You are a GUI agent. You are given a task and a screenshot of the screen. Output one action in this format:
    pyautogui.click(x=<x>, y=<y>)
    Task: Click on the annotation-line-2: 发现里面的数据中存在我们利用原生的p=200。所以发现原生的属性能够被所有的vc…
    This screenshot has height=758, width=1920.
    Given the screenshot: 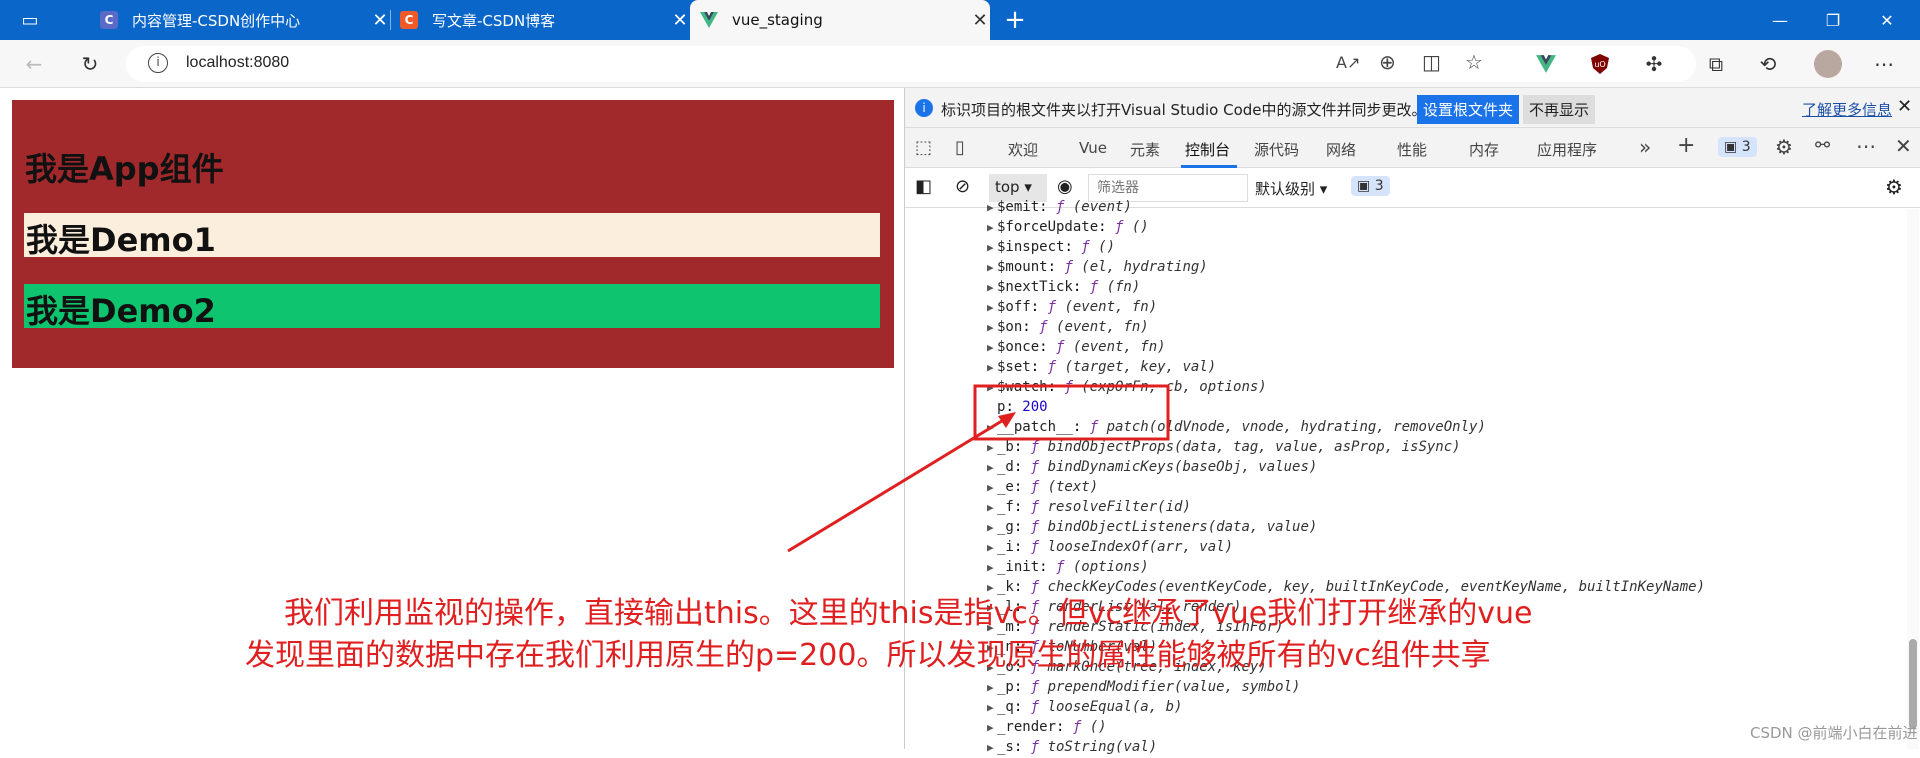 What is the action you would take?
    pyautogui.click(x=868, y=655)
    